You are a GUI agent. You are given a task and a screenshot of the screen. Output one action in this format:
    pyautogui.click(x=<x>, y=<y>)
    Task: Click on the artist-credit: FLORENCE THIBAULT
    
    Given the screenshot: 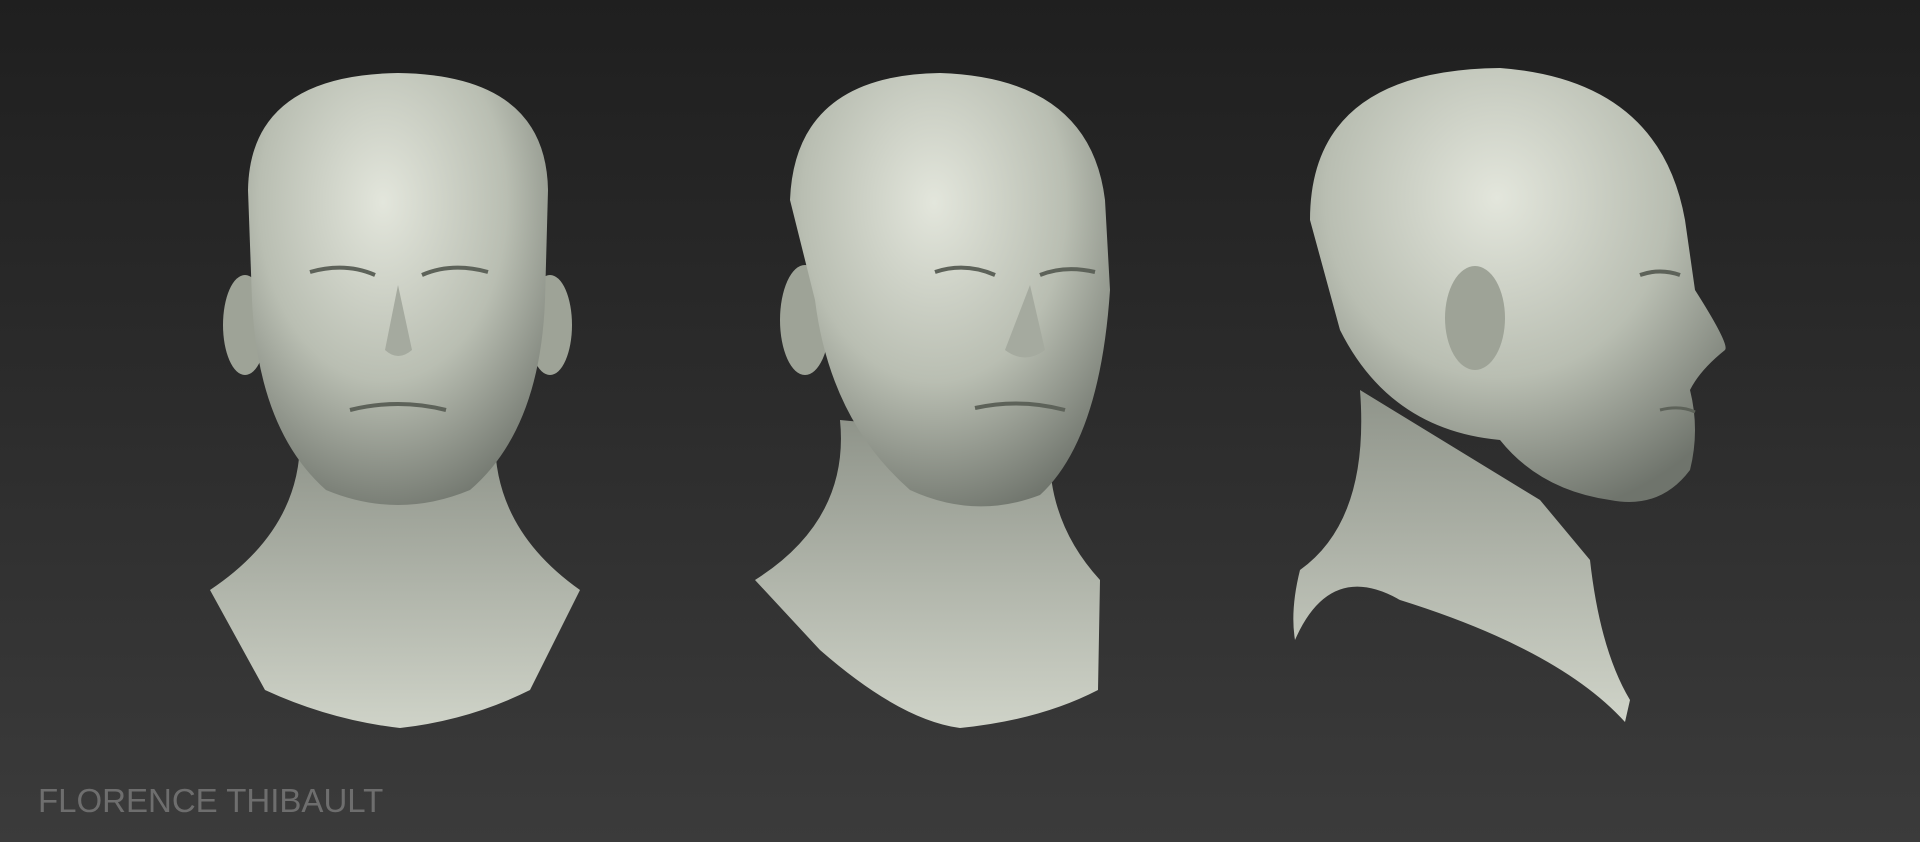 What is the action you would take?
    pyautogui.click(x=211, y=800)
    